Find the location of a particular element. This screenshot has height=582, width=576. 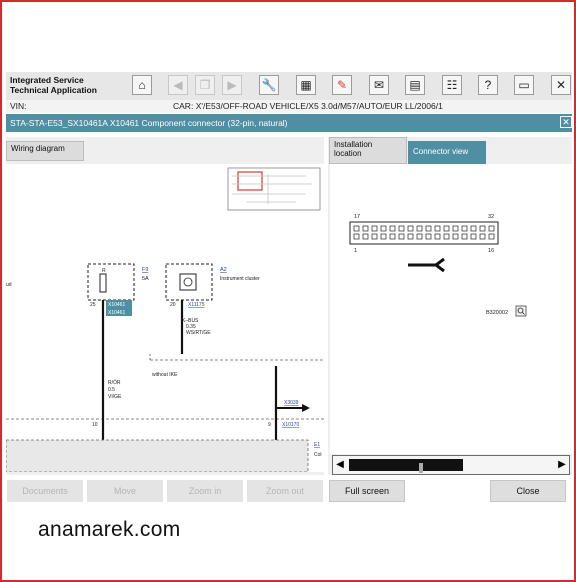

back-icon: ◀ is located at coordinates (178, 85).